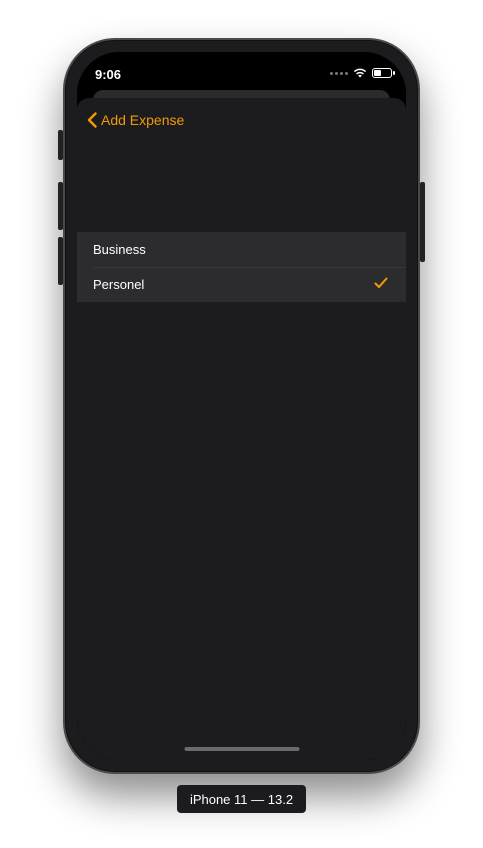  I want to click on notch, so click(242, 66).